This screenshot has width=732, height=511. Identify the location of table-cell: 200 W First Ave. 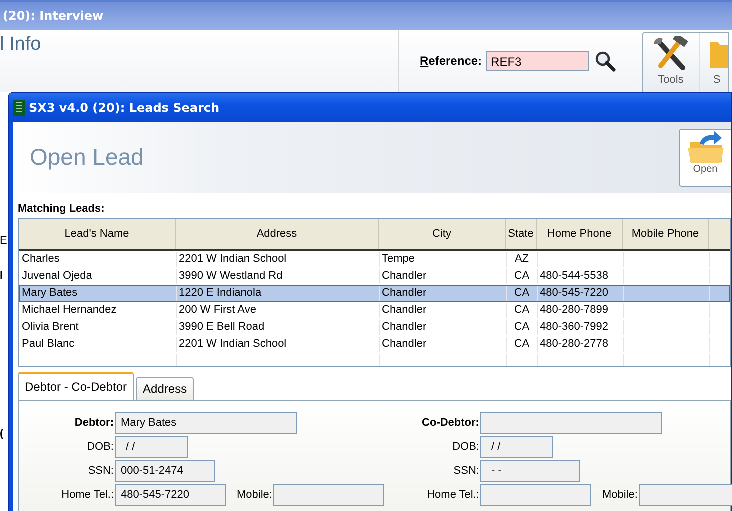
(217, 310).